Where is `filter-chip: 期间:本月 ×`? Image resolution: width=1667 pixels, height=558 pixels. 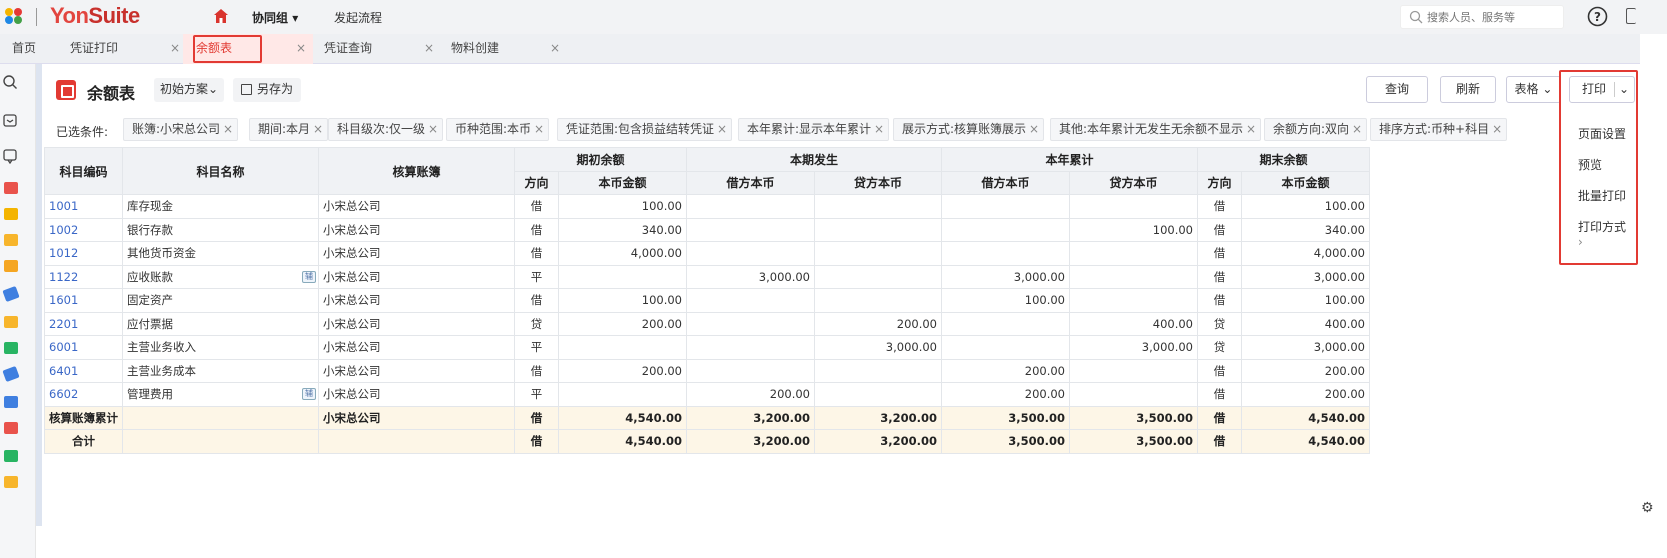 filter-chip: 期间:本月 × is located at coordinates (289, 129).